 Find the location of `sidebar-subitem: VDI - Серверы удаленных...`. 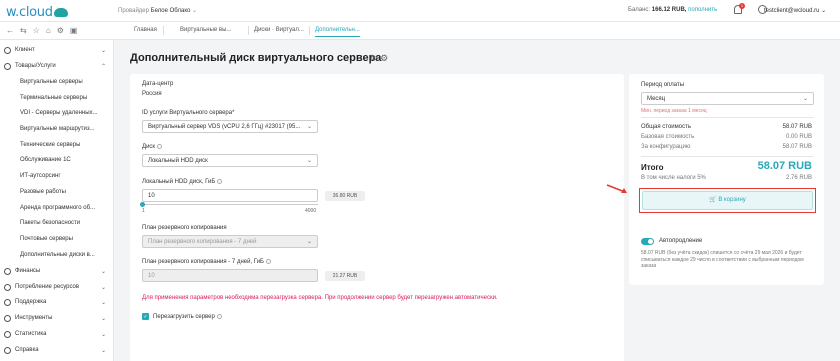

sidebar-subitem: VDI - Серверы удаленных... is located at coordinates (66, 113).